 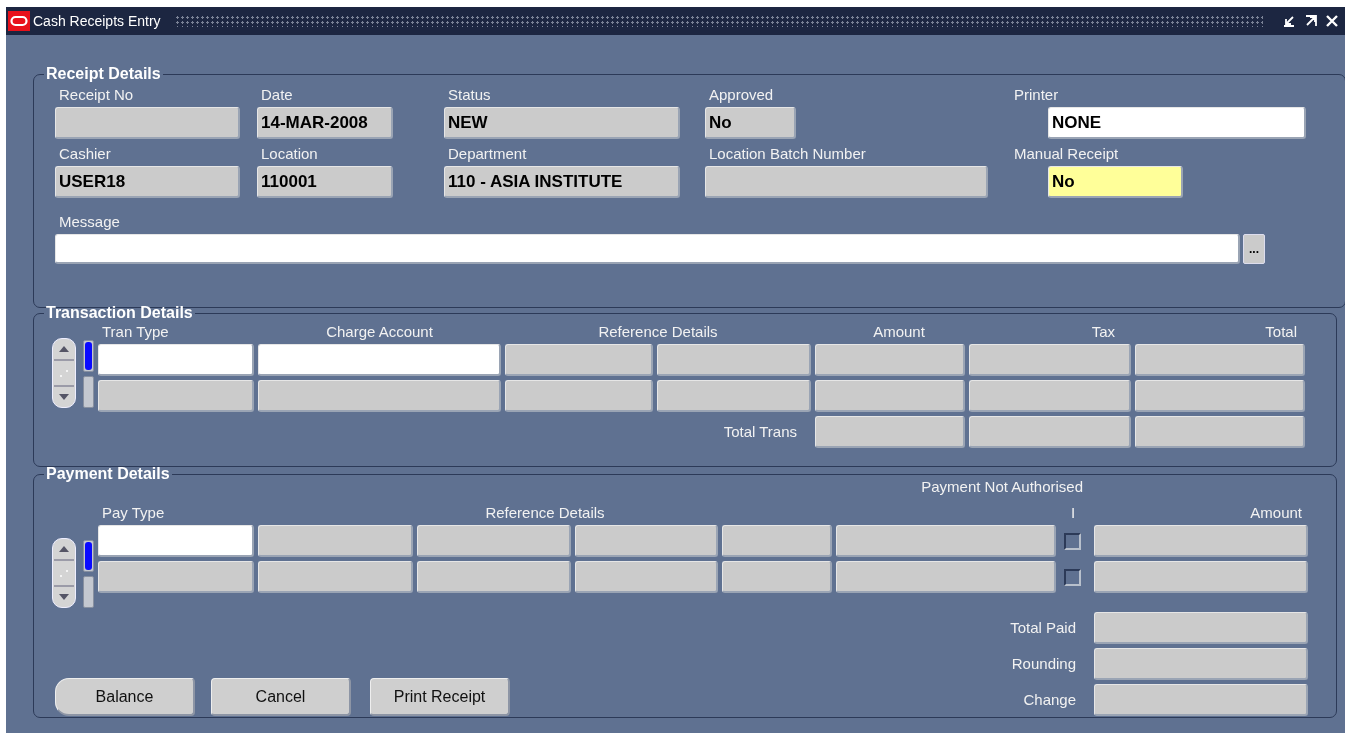 What do you see at coordinates (1049, 700) in the screenshot?
I see `total-label: Change` at bounding box center [1049, 700].